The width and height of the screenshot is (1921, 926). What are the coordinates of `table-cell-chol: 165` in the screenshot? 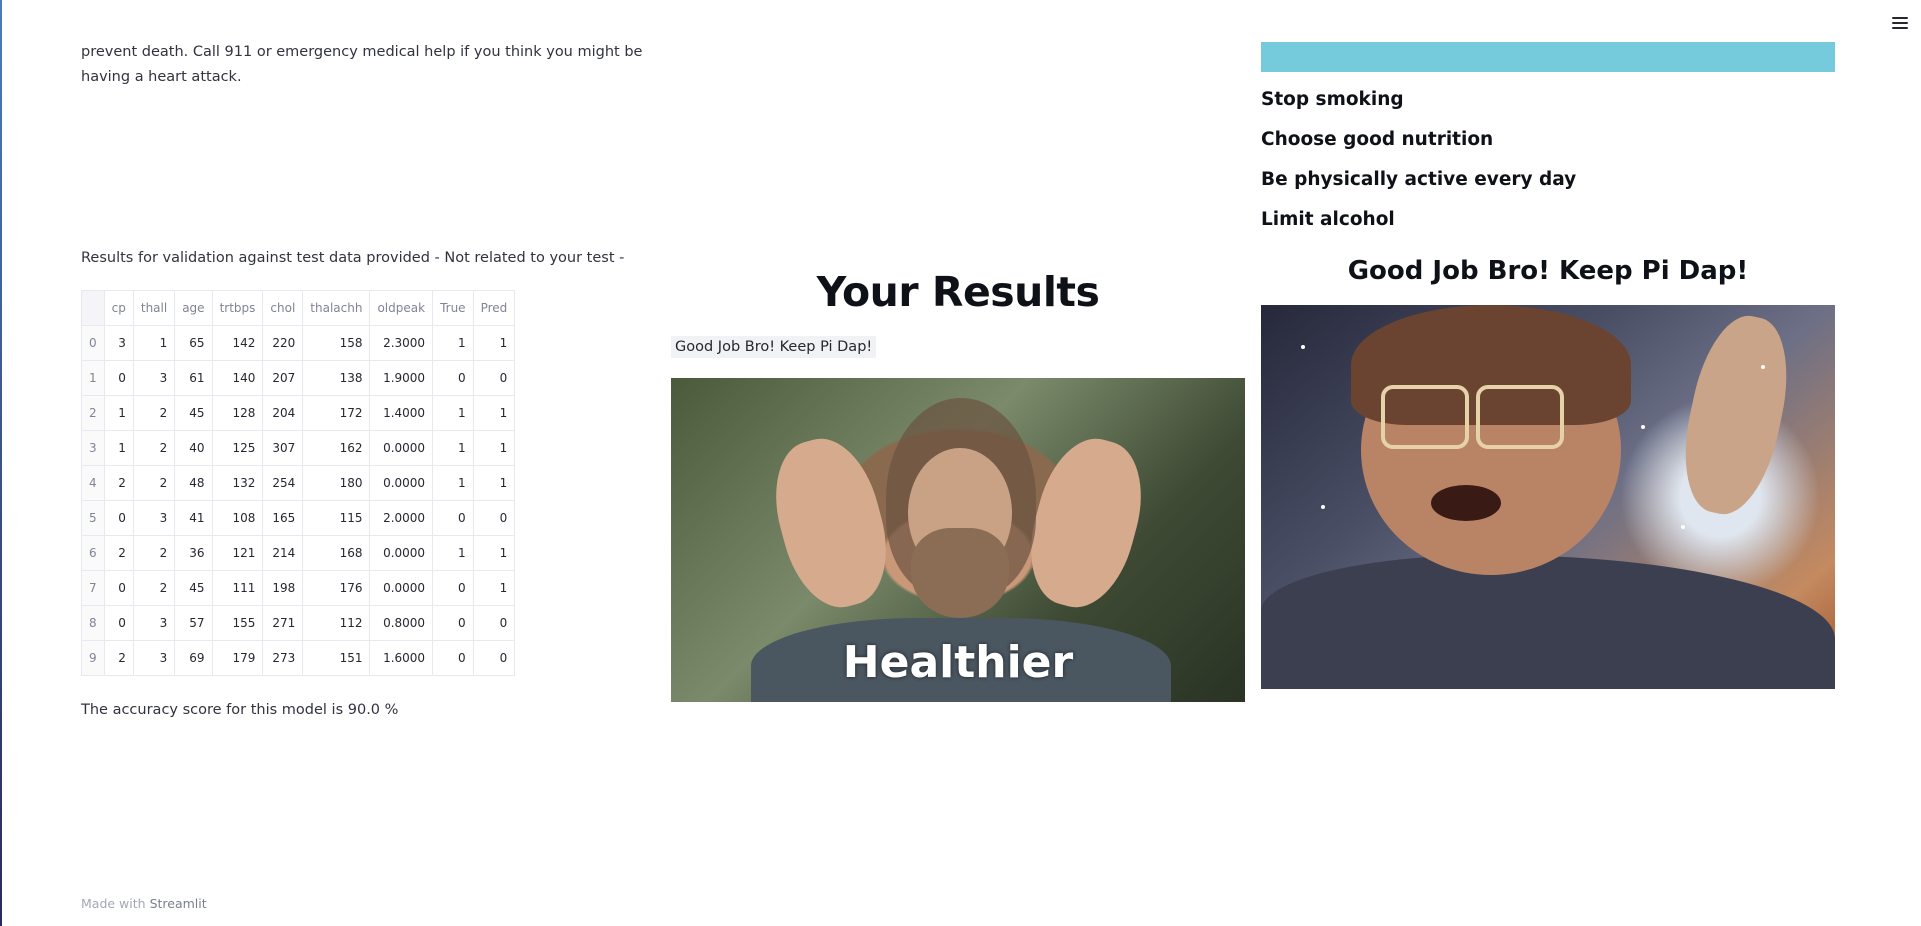 It's located at (283, 518).